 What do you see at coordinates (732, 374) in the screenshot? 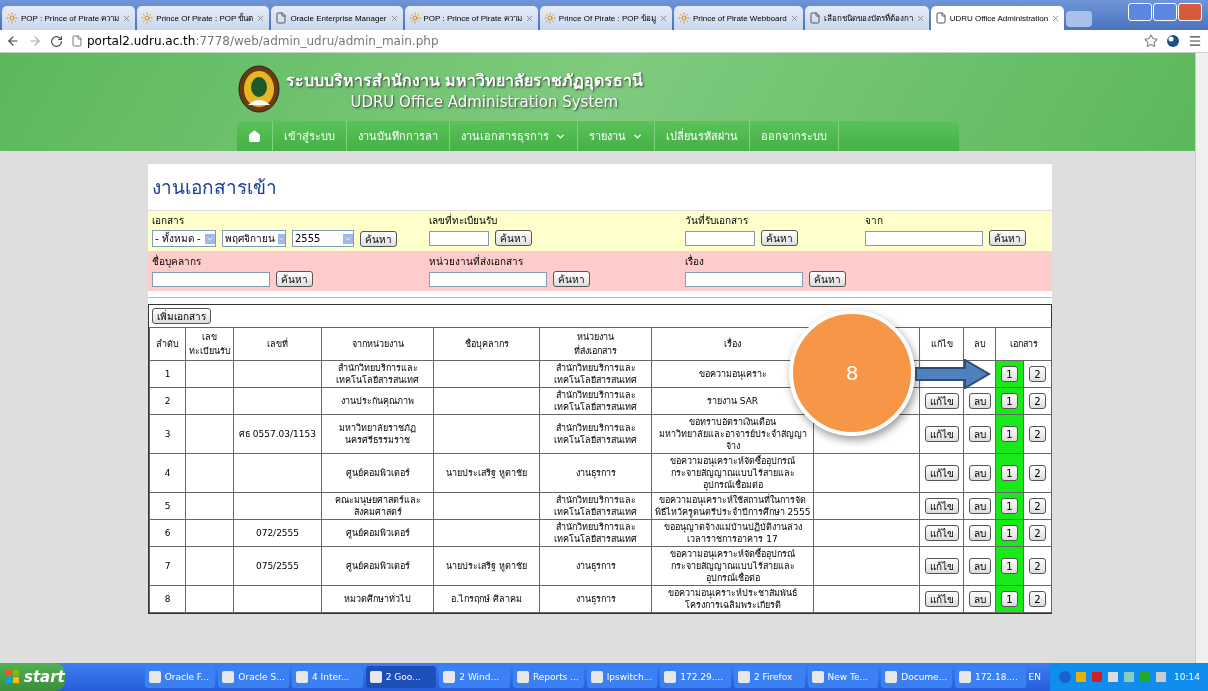
I see `table-cell: ขอความอนุเคราะ` at bounding box center [732, 374].